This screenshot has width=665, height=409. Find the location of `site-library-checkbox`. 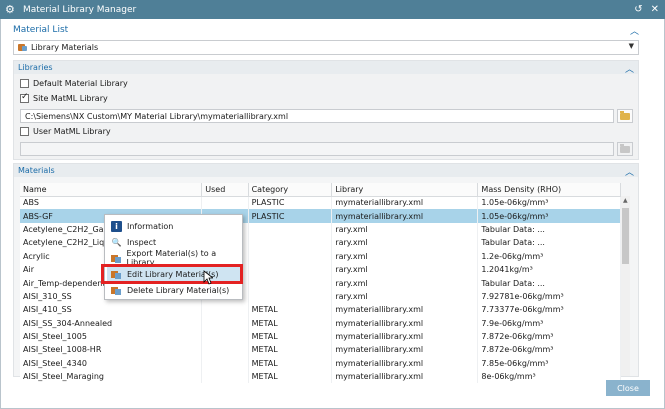

site-library-checkbox is located at coordinates (24, 97).